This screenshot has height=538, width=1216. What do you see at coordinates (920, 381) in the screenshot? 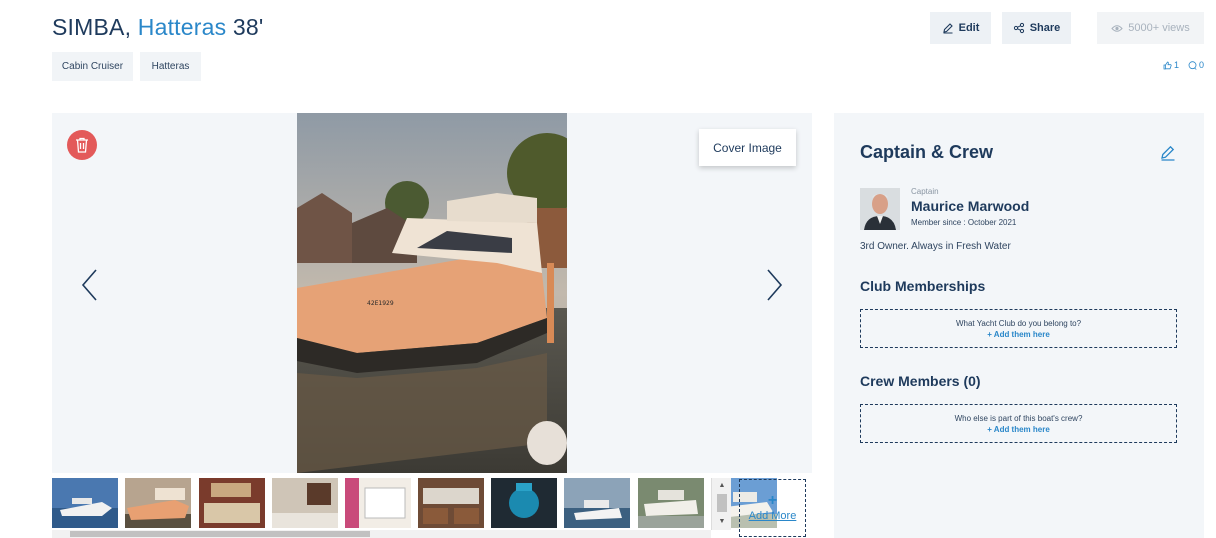
I see `crew-members-title: Crew Members (0)` at bounding box center [920, 381].